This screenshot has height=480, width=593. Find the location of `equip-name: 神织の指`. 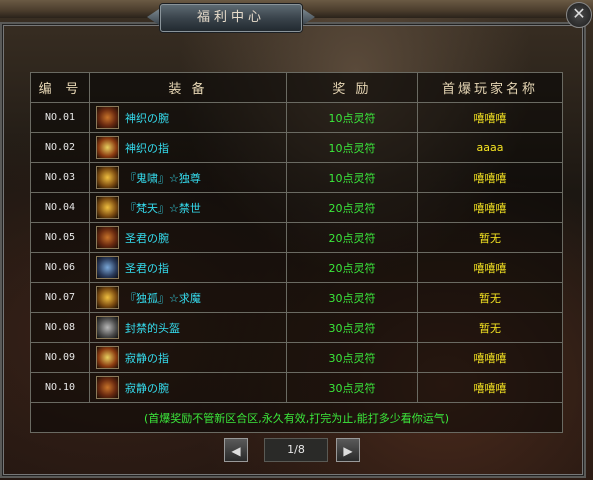

equip-name: 神织の指 is located at coordinates (147, 148).